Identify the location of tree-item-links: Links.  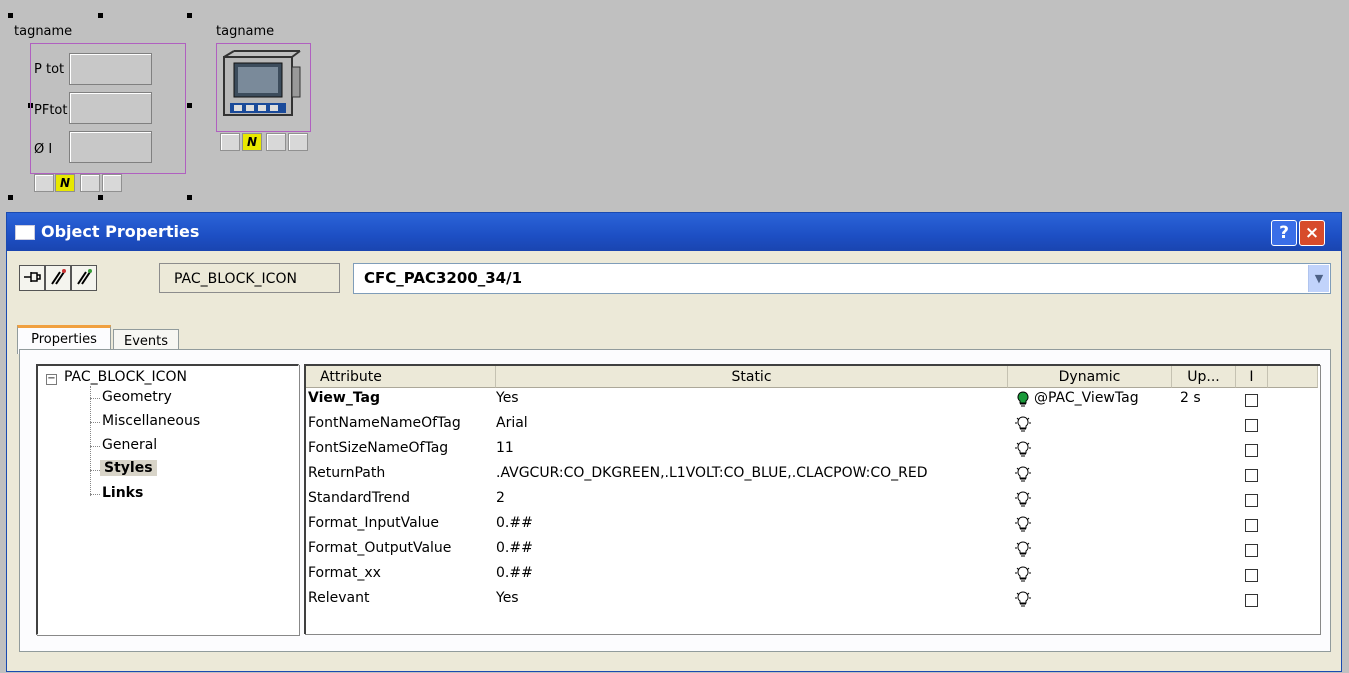
(122, 493).